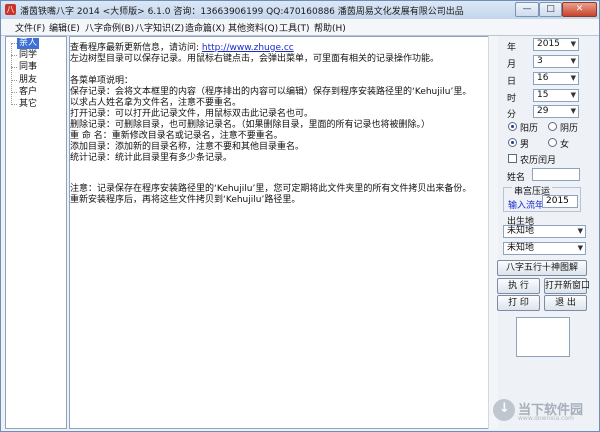  I want to click on name-input, so click(556, 174).